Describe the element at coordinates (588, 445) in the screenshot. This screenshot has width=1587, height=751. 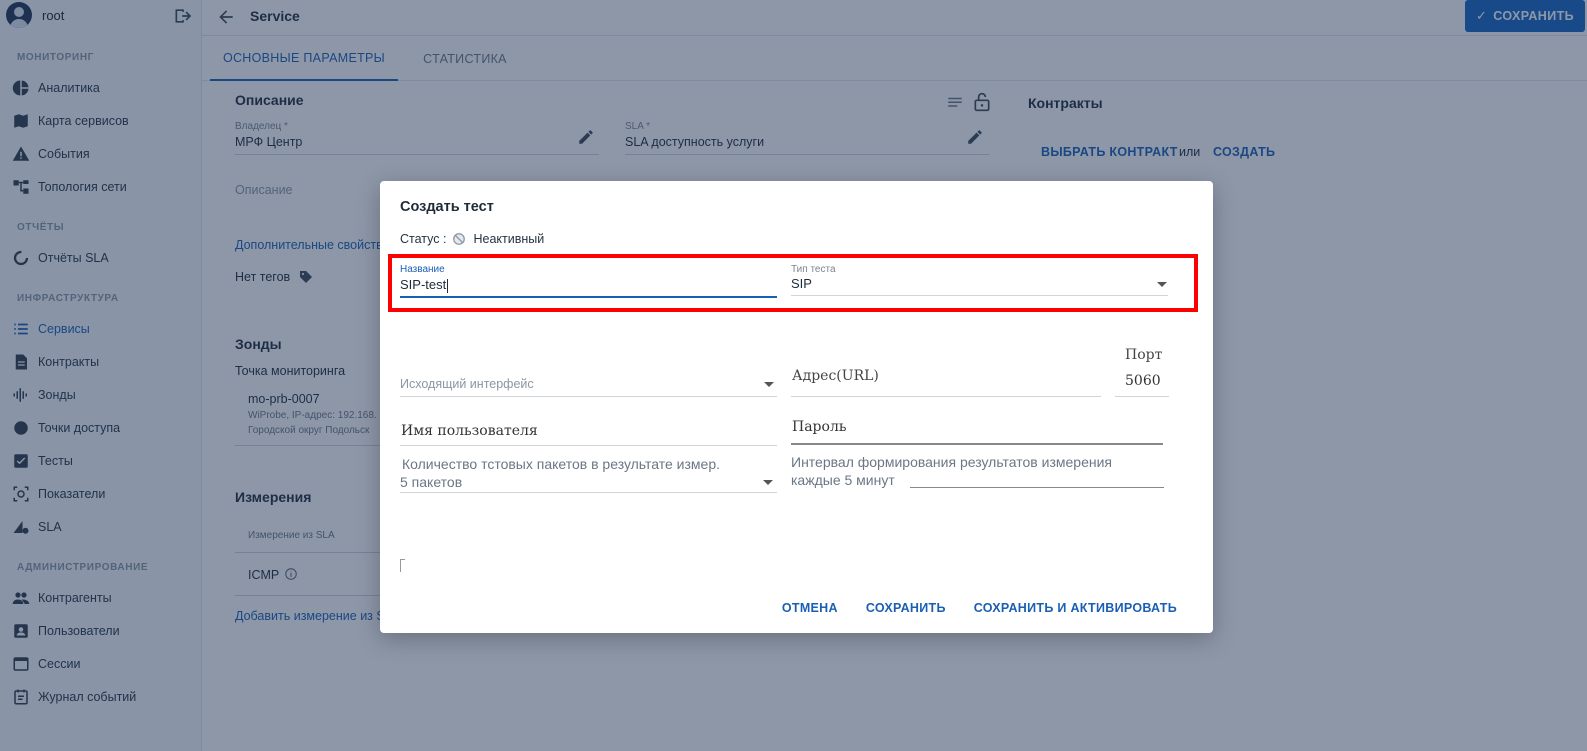
I see `username-underline` at that location.